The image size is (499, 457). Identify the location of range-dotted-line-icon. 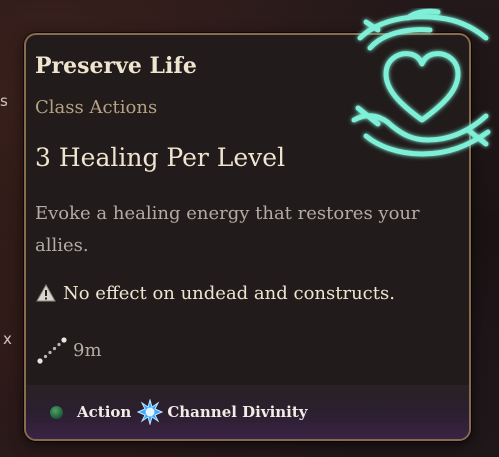
(52, 350).